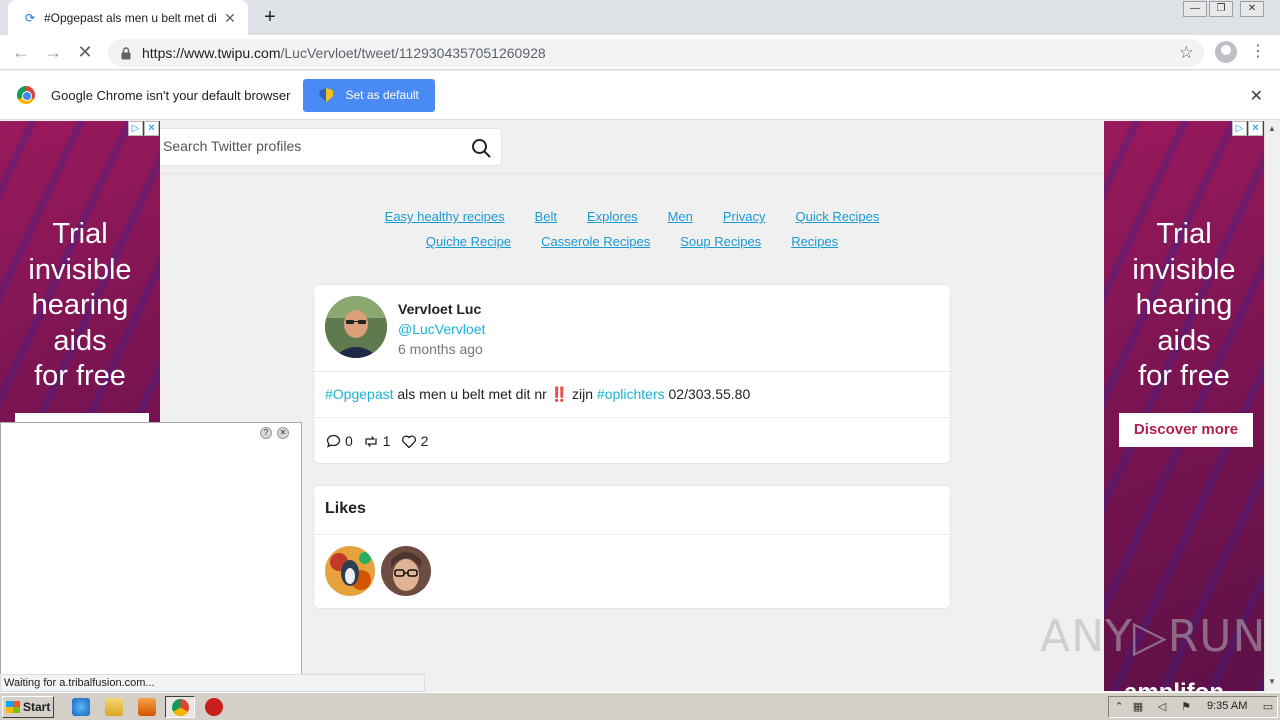  Describe the element at coordinates (439, 309) in the screenshot. I see `author-name: Vervloet Luc` at that location.